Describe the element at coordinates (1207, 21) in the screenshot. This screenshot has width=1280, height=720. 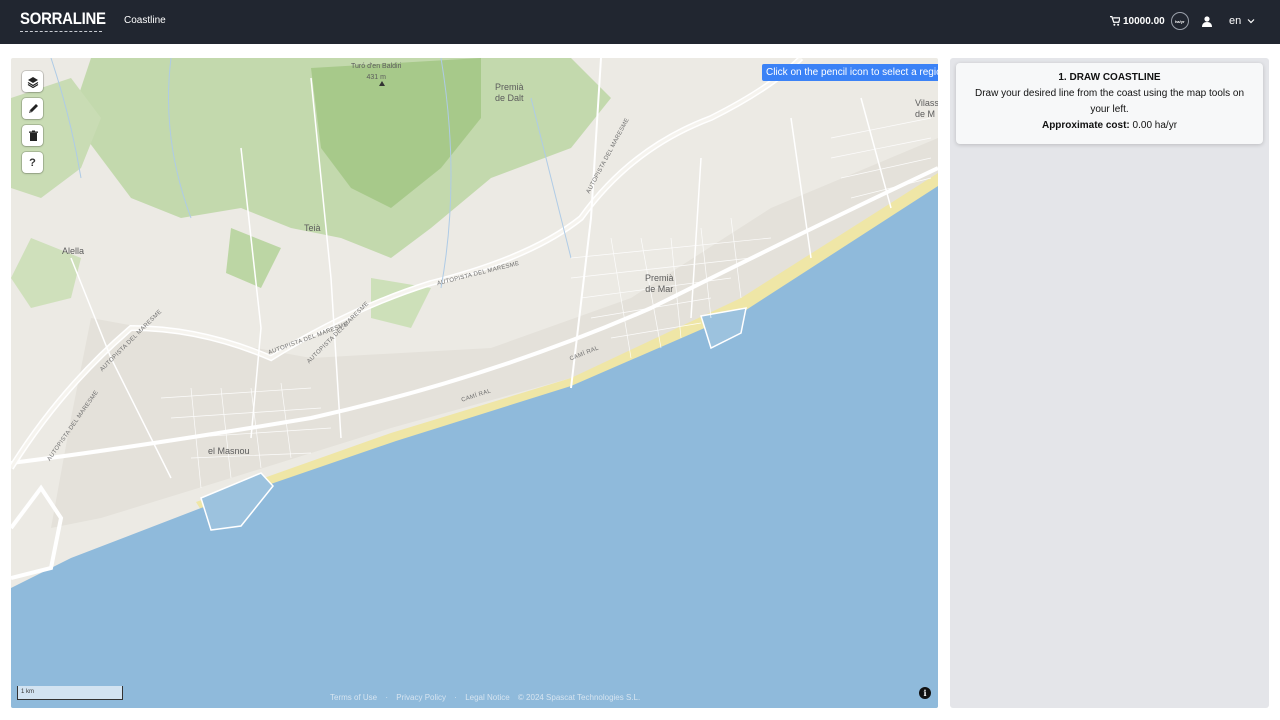
I see `user-icon` at that location.